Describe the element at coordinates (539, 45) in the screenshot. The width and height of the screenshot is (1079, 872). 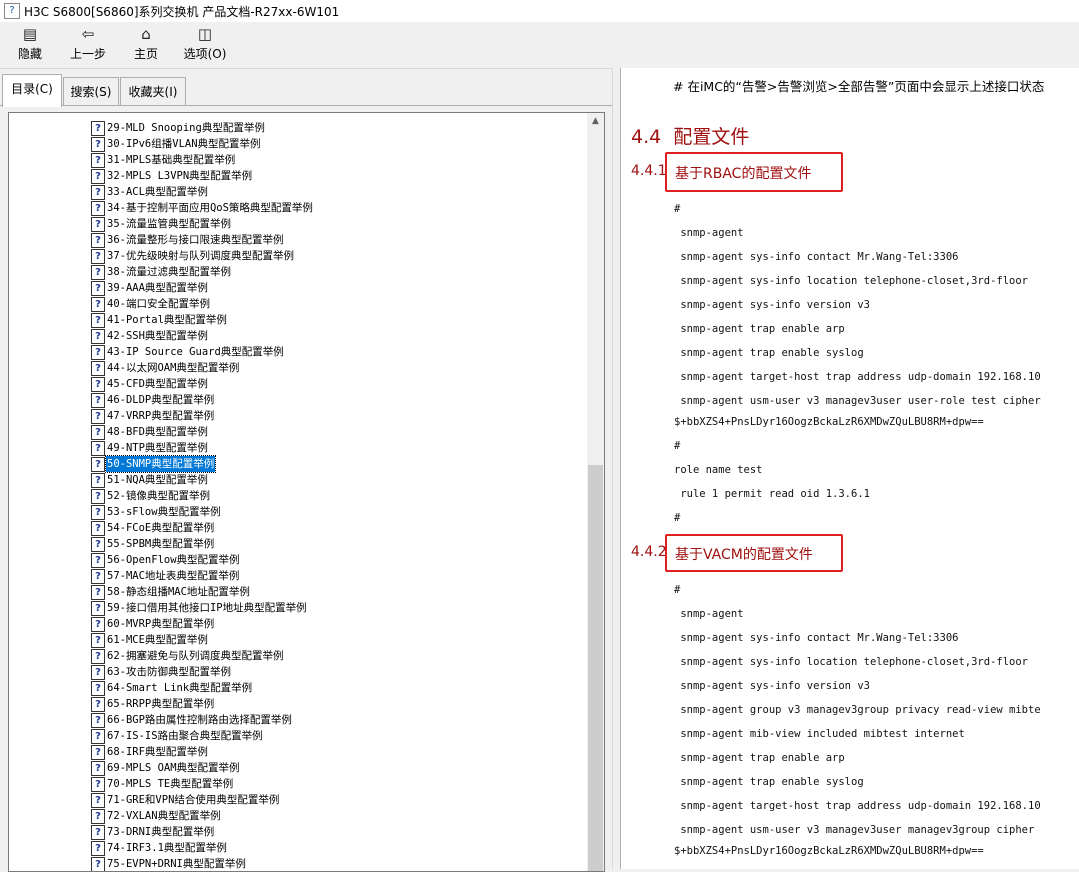
I see `toolbar: ▤ 隐藏 ⇦ 上一步 ⌂ 主页 ◫ 选项(O)` at that location.